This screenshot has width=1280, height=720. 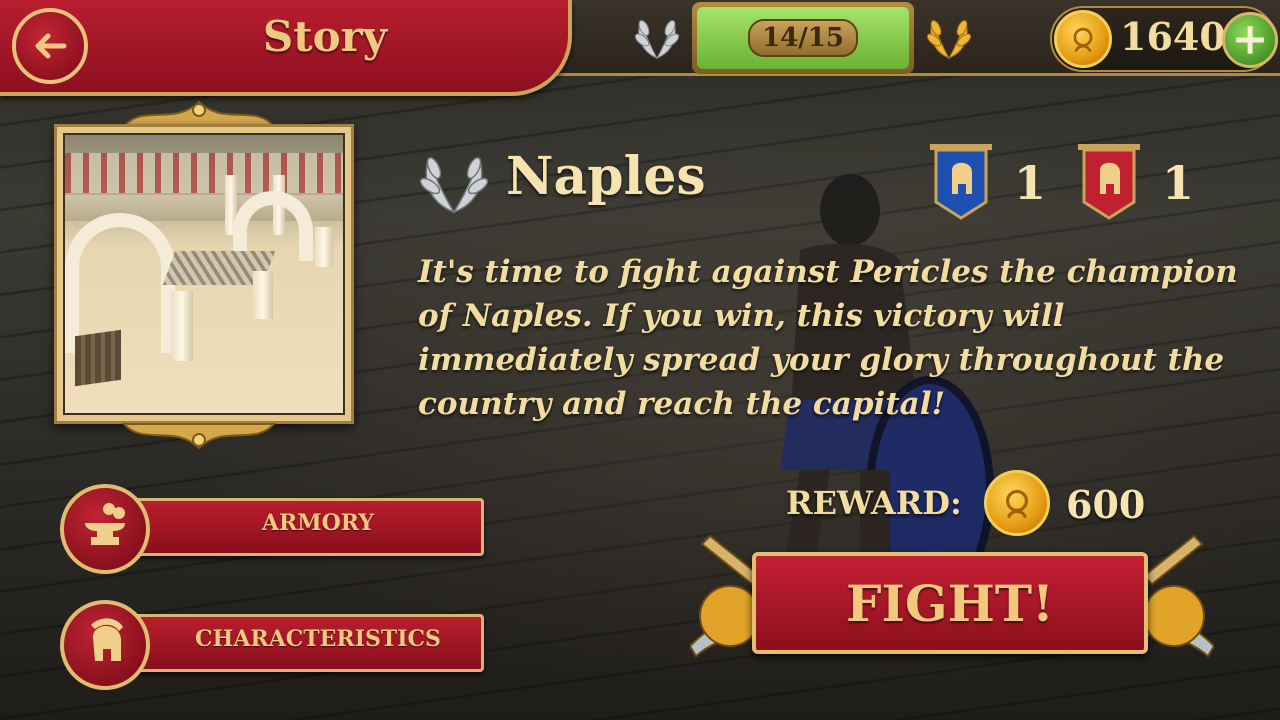 I want to click on story-banner: Story, so click(x=286, y=48).